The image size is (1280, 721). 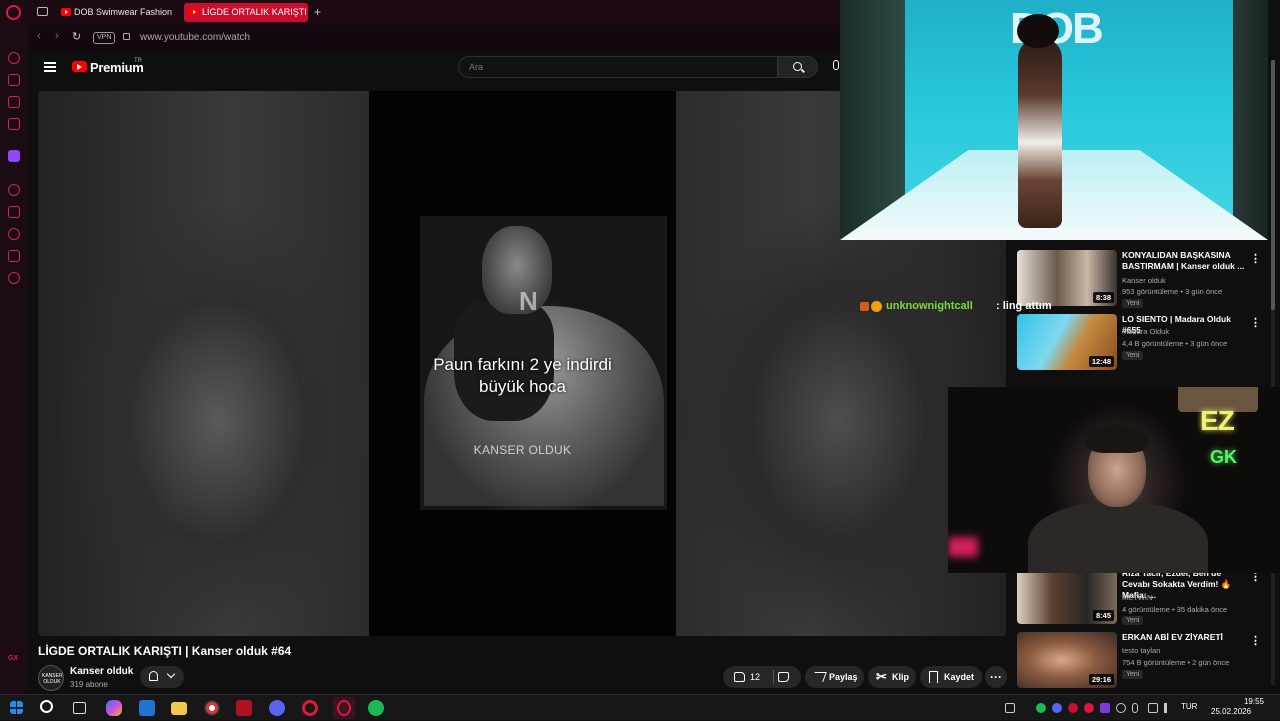 I want to click on scrollbar-thumb, so click(x=1273, y=185).